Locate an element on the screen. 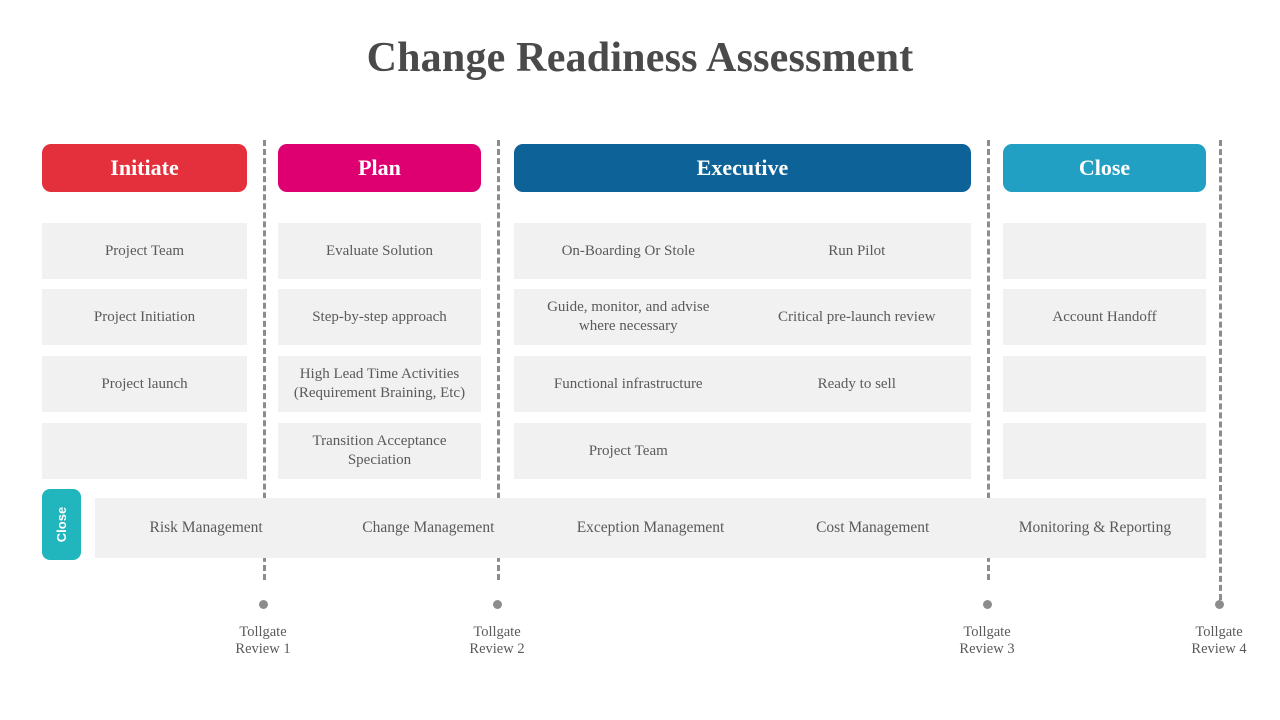  cell-plan-4: Transition Acceptance Speciation is located at coordinates (379, 451).